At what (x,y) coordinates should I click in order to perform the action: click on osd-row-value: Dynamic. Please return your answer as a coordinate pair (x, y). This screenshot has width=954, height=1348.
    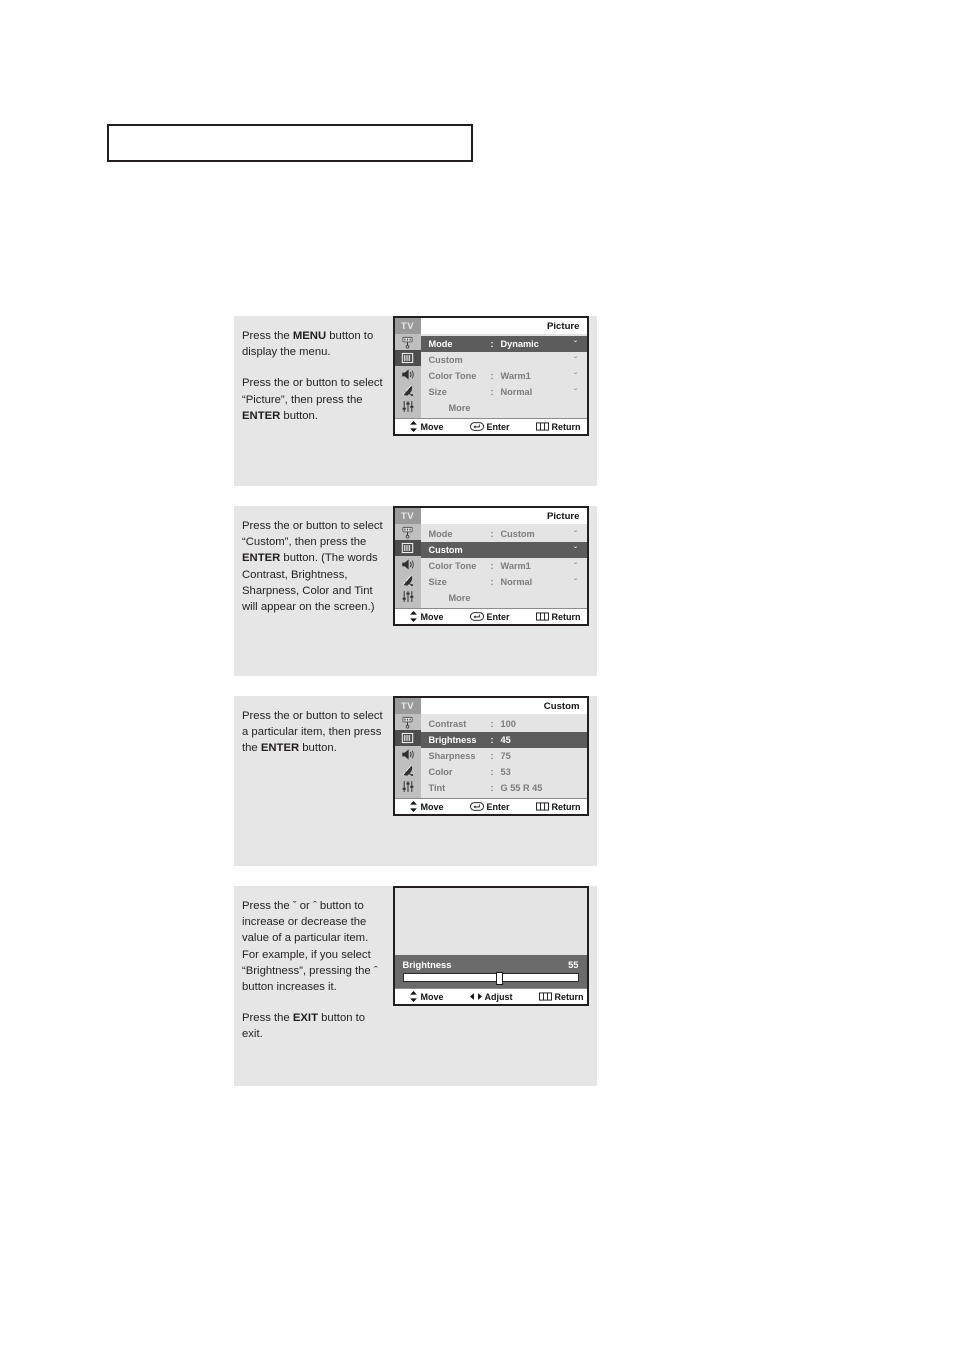
    Looking at the image, I should click on (519, 344).